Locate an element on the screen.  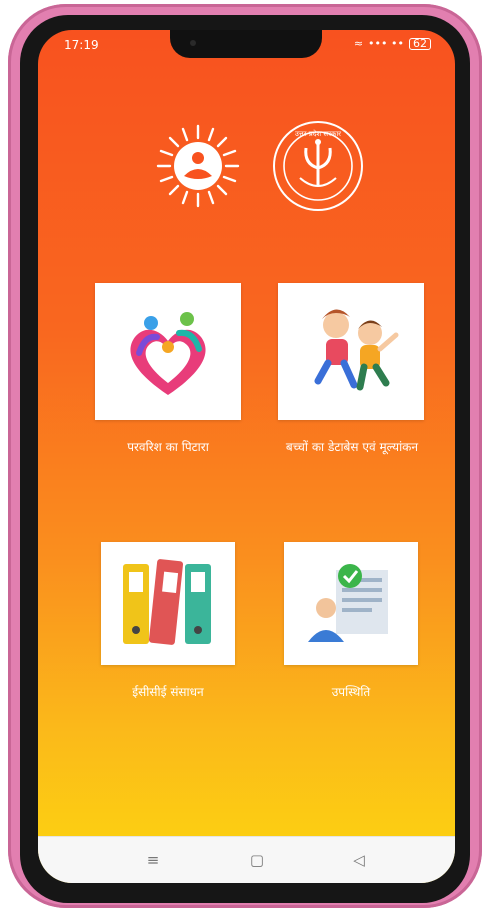
system-icons: ≈ ••• •• 62 is located at coordinates (392, 43).